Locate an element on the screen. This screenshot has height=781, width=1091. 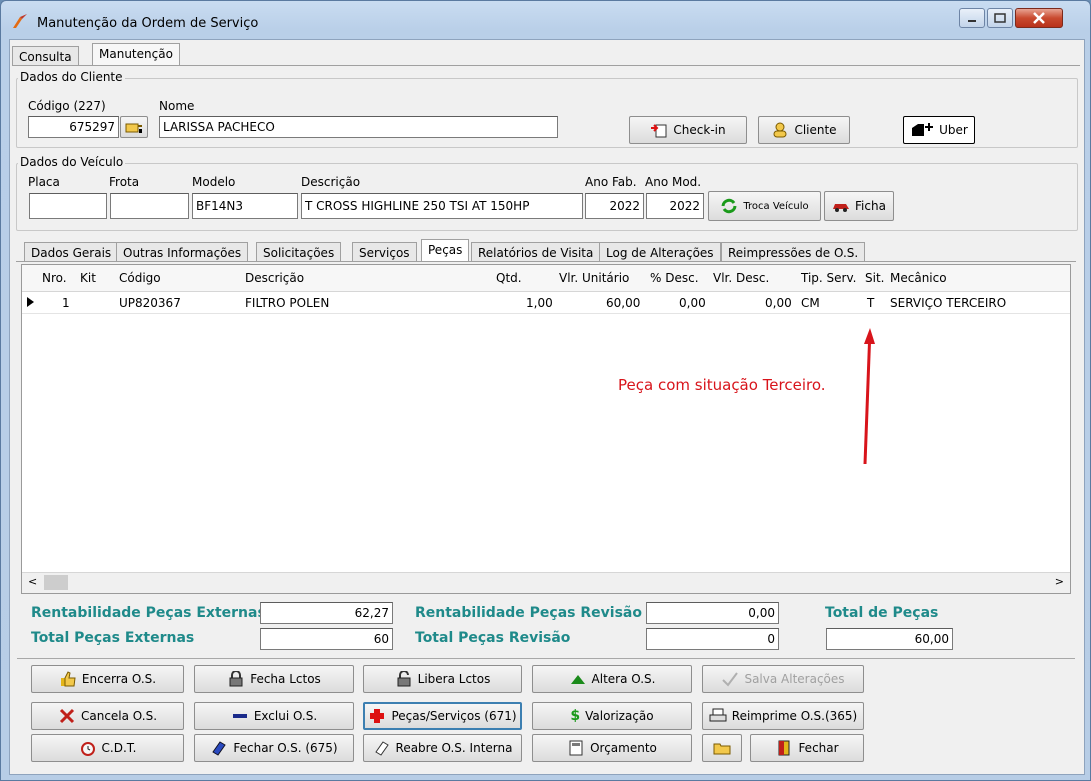
troca-veiculo-button: Troca Veículo is located at coordinates (764, 206).